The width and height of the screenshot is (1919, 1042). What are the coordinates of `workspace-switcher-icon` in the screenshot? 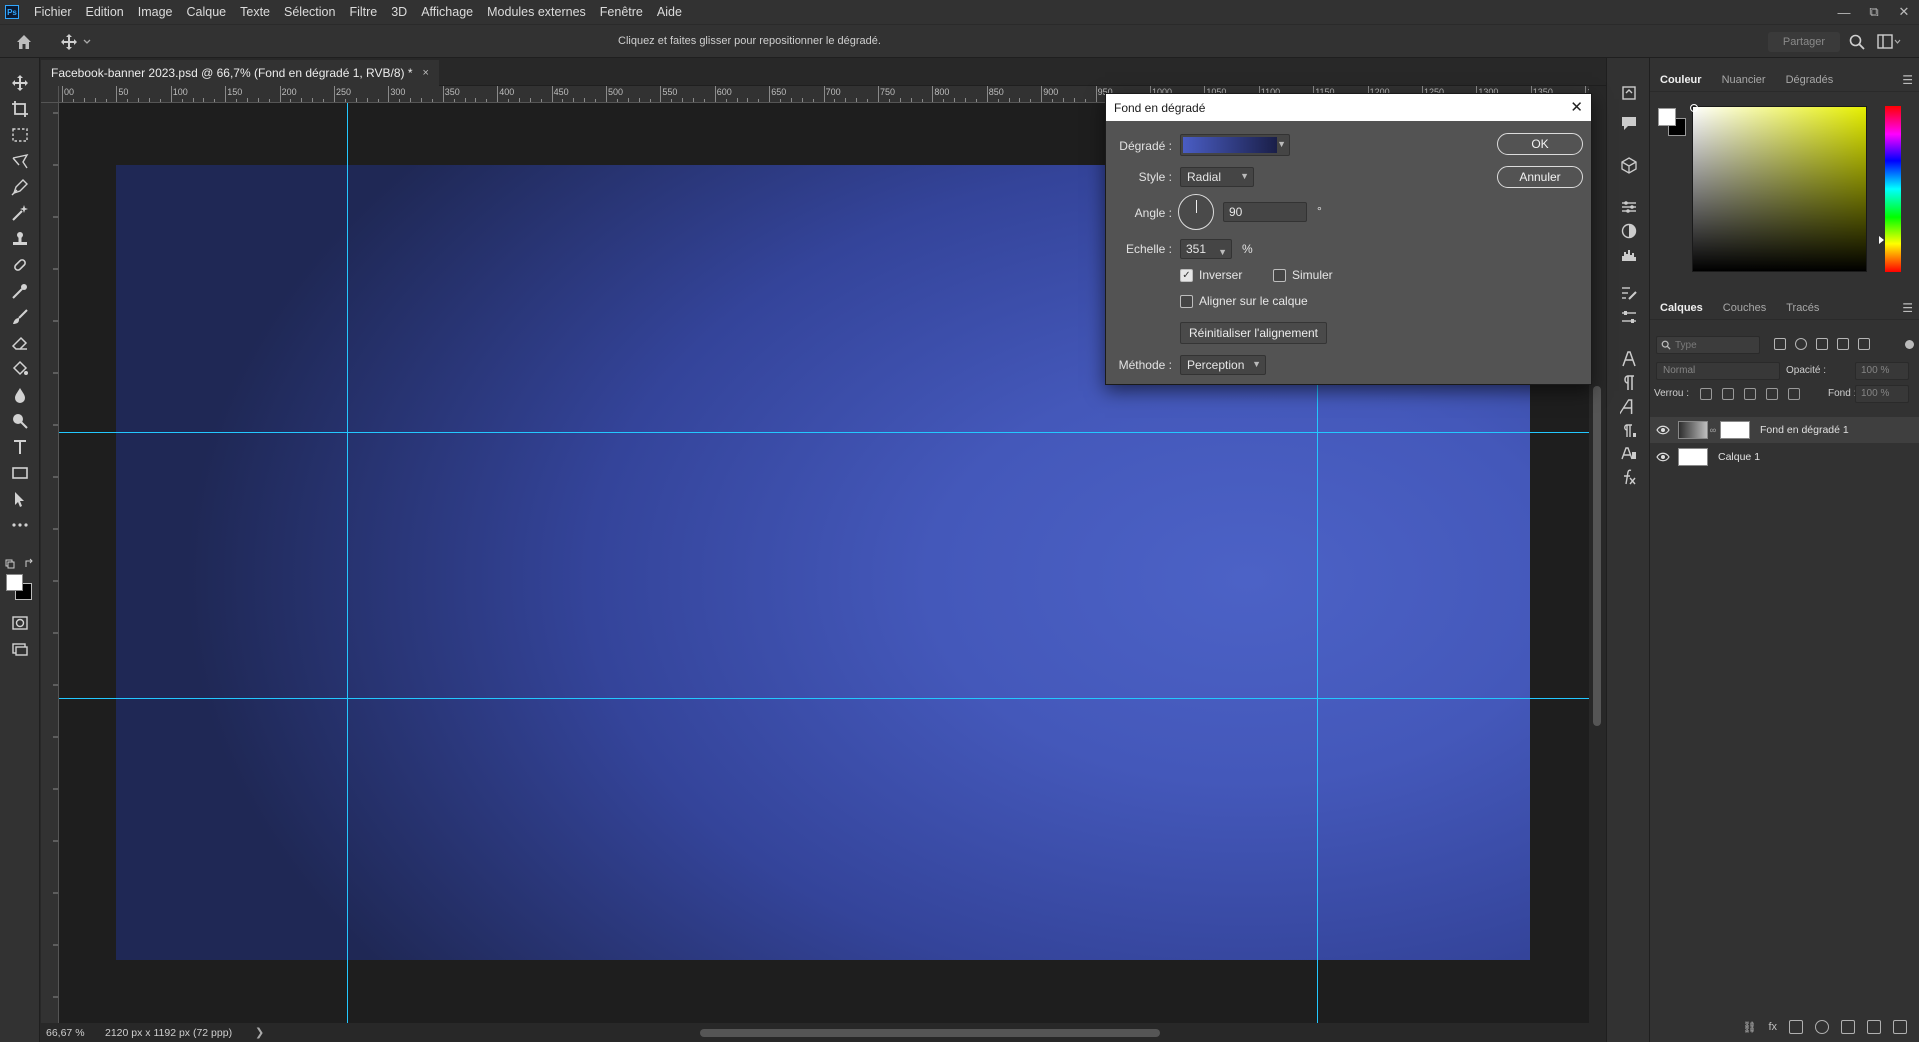 It's located at (1889, 42).